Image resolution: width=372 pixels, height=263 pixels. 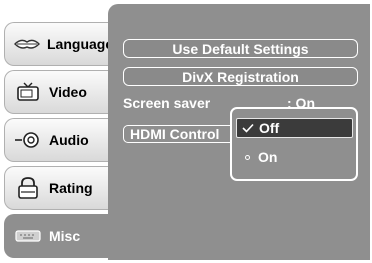 What do you see at coordinates (175, 134) in the screenshot?
I see `hdmi-control-label: HDMI Control` at bounding box center [175, 134].